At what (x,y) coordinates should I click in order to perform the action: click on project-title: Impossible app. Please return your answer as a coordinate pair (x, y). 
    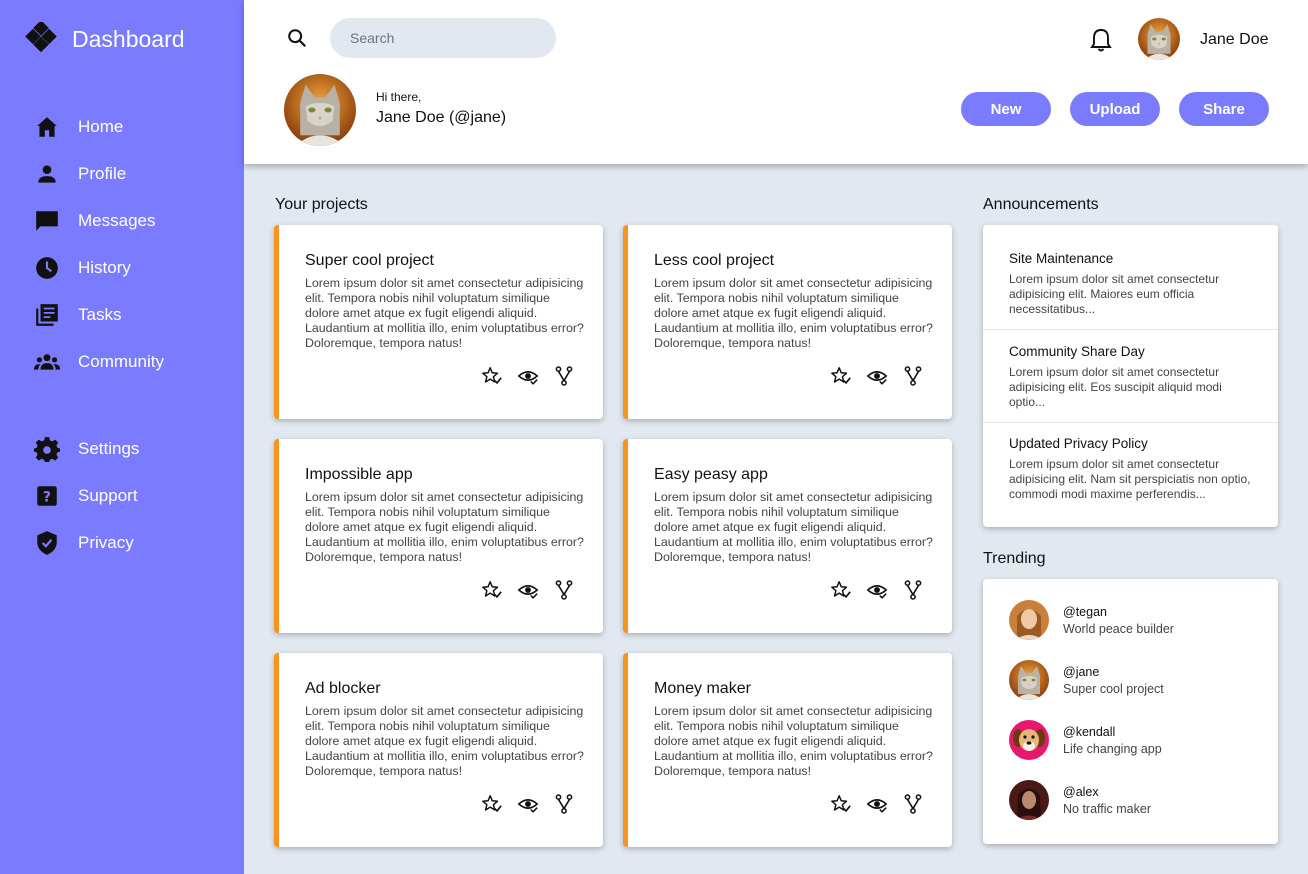
    Looking at the image, I should click on (359, 474).